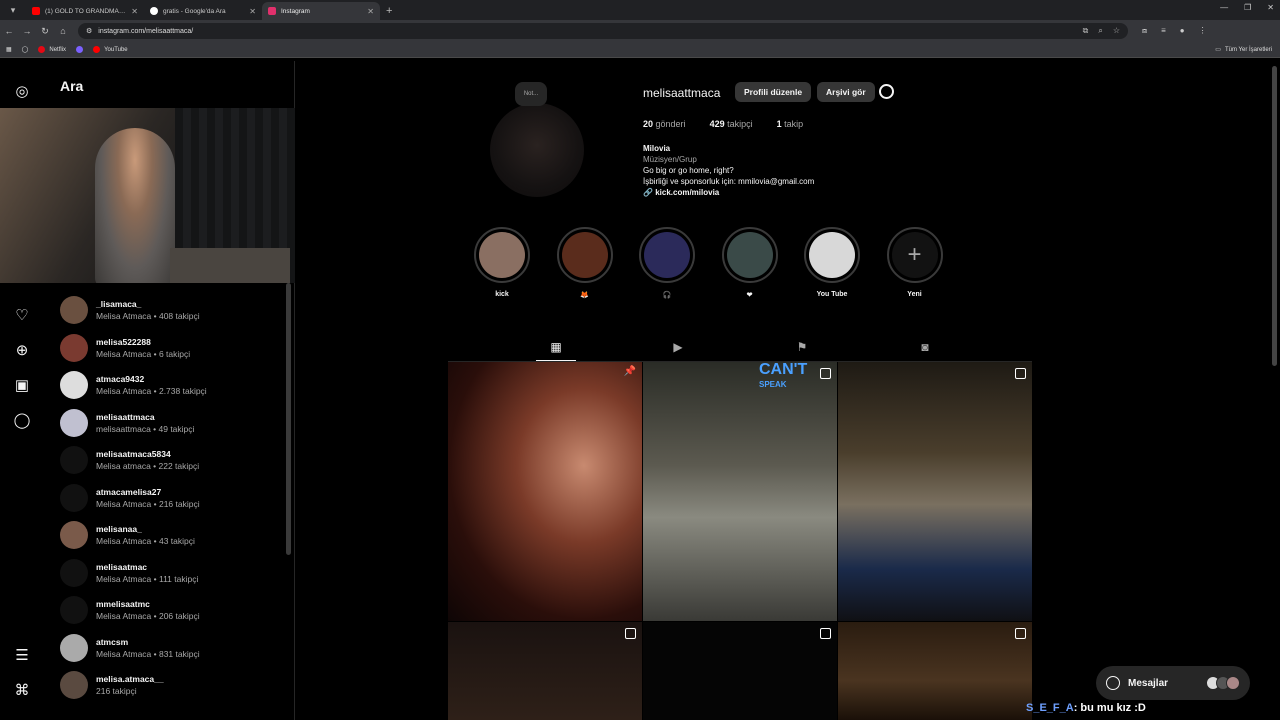 Image resolution: width=1280 pixels, height=720 pixels. What do you see at coordinates (1243, 50) in the screenshot?
I see `all-bookmarks: ▭ Tüm Yer İşaretleri` at bounding box center [1243, 50].